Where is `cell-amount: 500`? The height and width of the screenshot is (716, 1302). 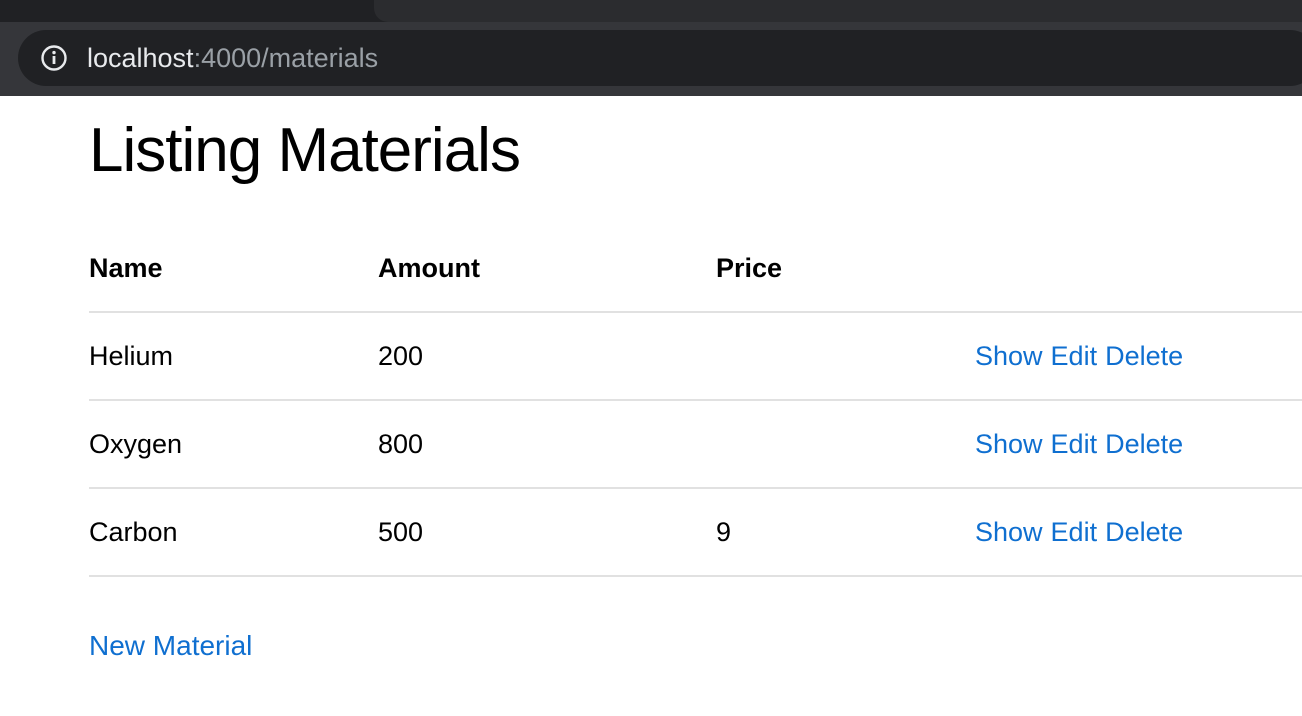 cell-amount: 500 is located at coordinates (401, 532).